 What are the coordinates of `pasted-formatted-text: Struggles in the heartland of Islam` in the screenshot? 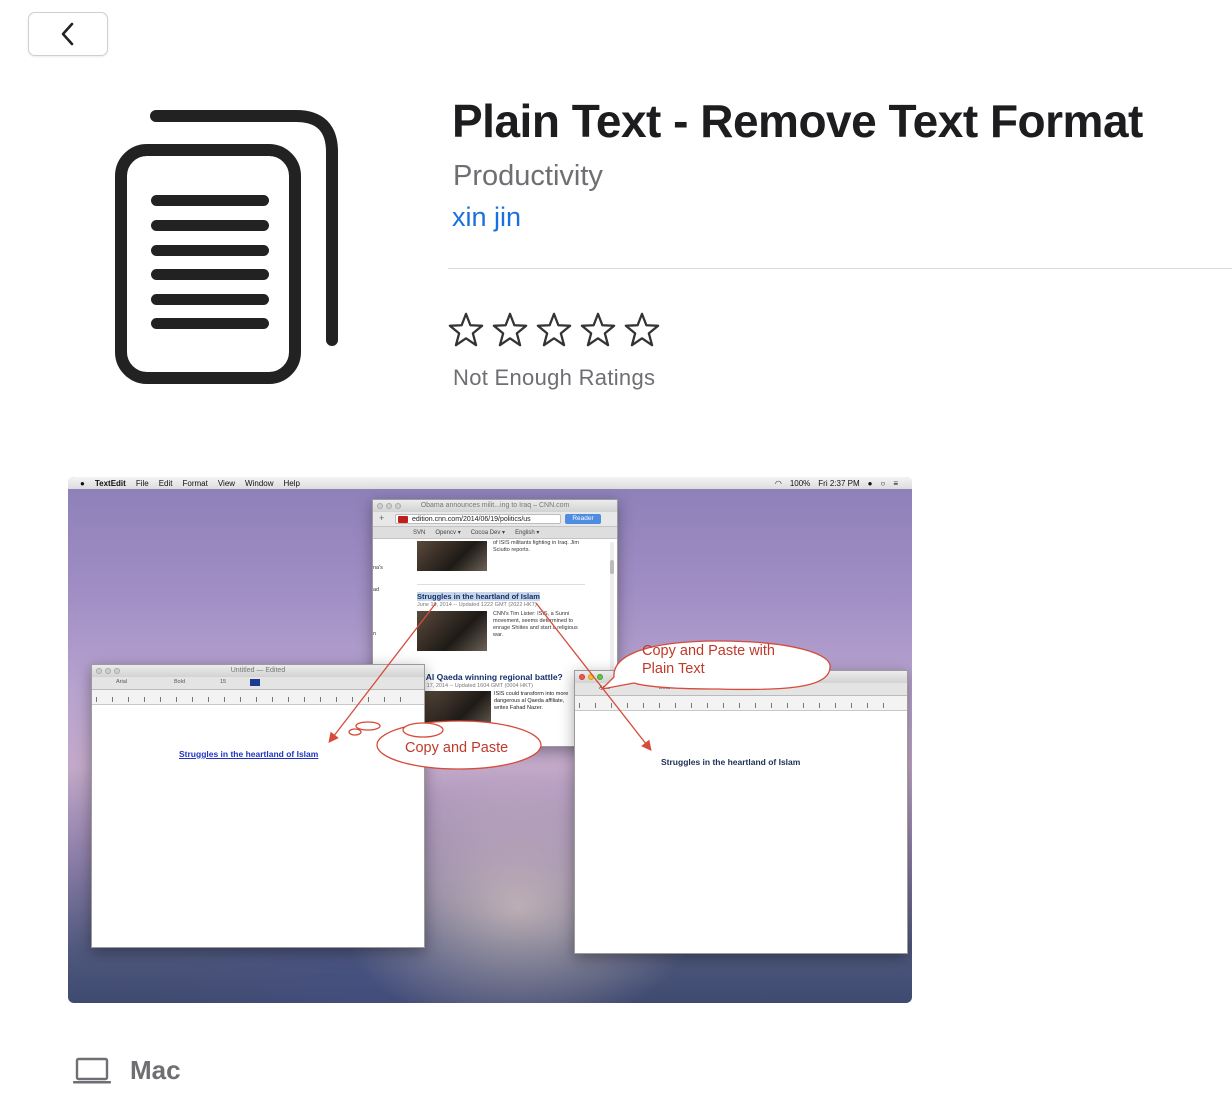 It's located at (249, 754).